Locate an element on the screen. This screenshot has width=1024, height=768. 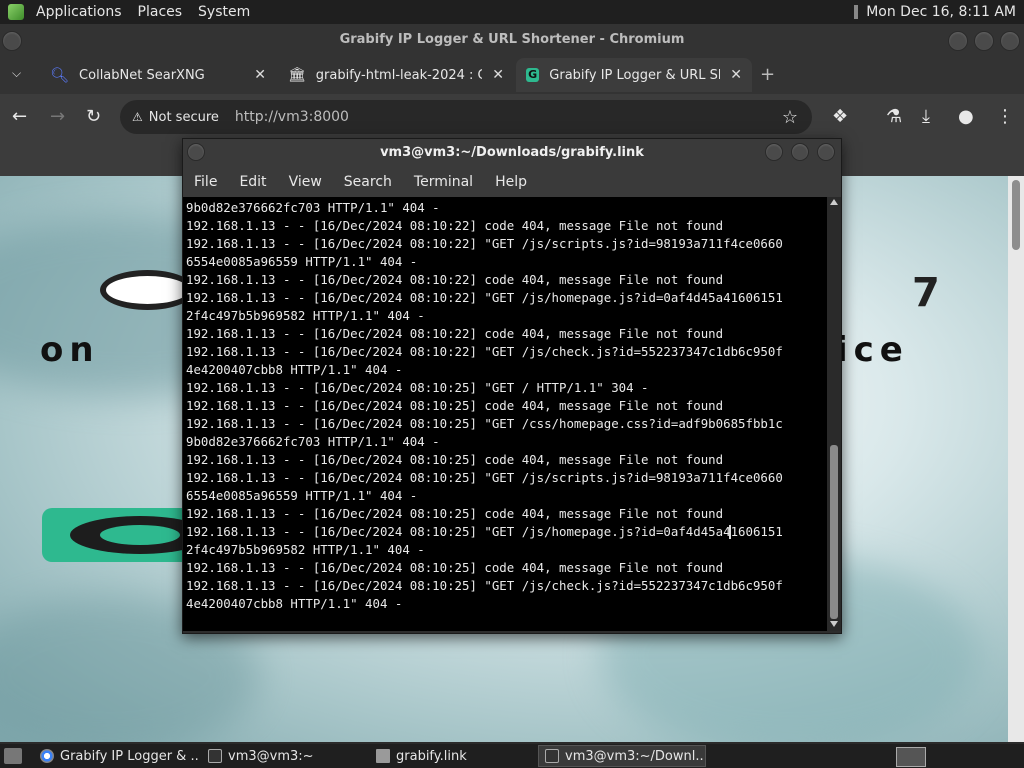
taskbar-item-label: vm3@vm3:~ is located at coordinates (271, 756).